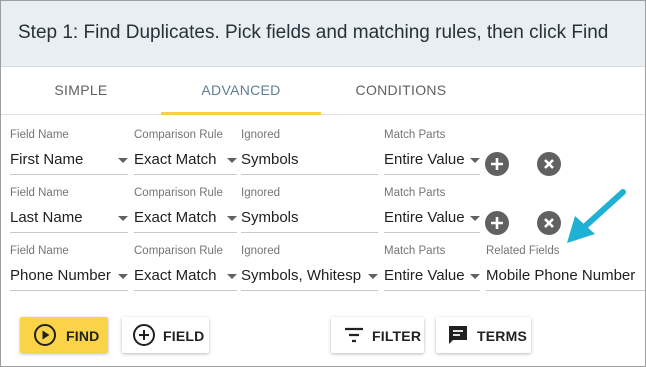 Image resolution: width=646 pixels, height=367 pixels. I want to click on find-button: FIND, so click(64, 335).